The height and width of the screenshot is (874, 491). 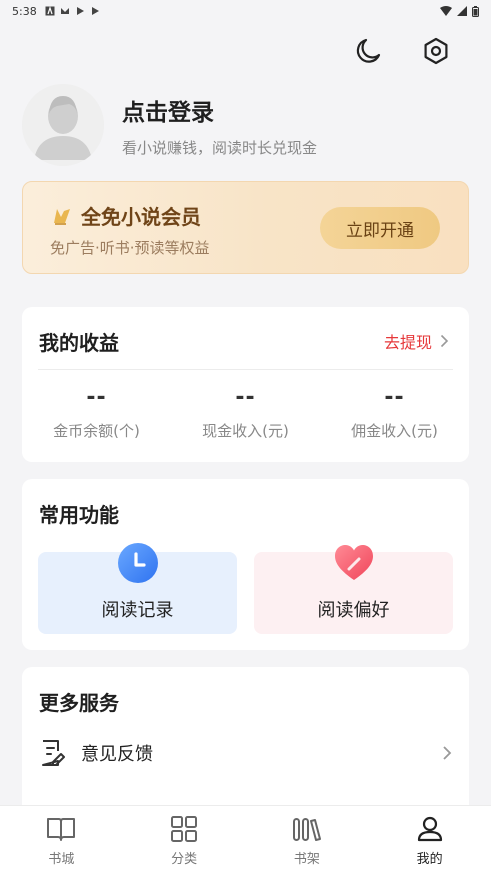 I want to click on wifi-icon, so click(x=446, y=11).